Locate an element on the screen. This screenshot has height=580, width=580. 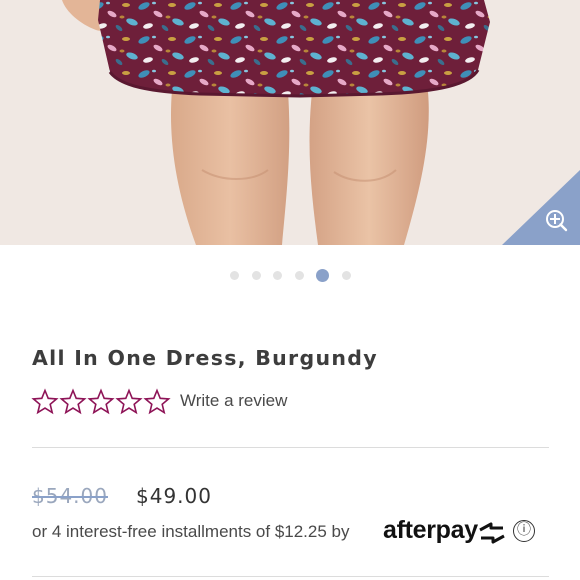
rating-stars is located at coordinates (101, 402).